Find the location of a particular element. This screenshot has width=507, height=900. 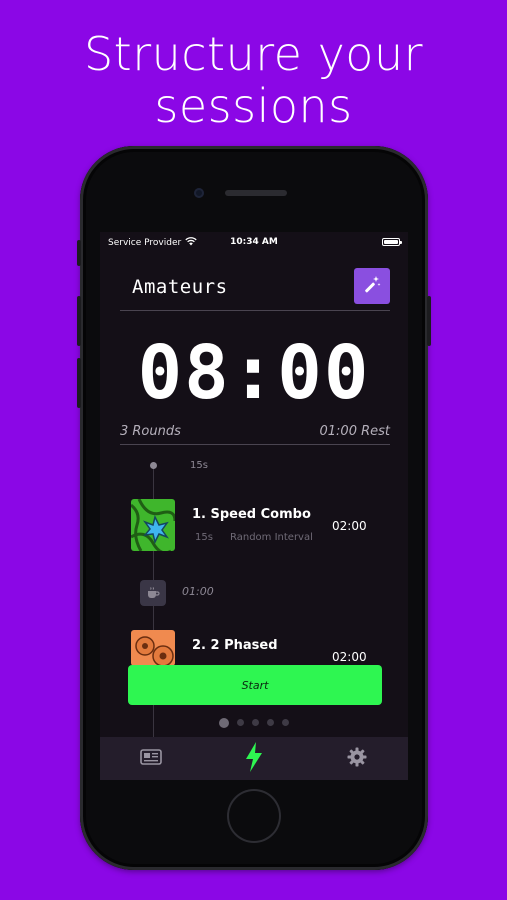

meta-divider is located at coordinates (255, 444).